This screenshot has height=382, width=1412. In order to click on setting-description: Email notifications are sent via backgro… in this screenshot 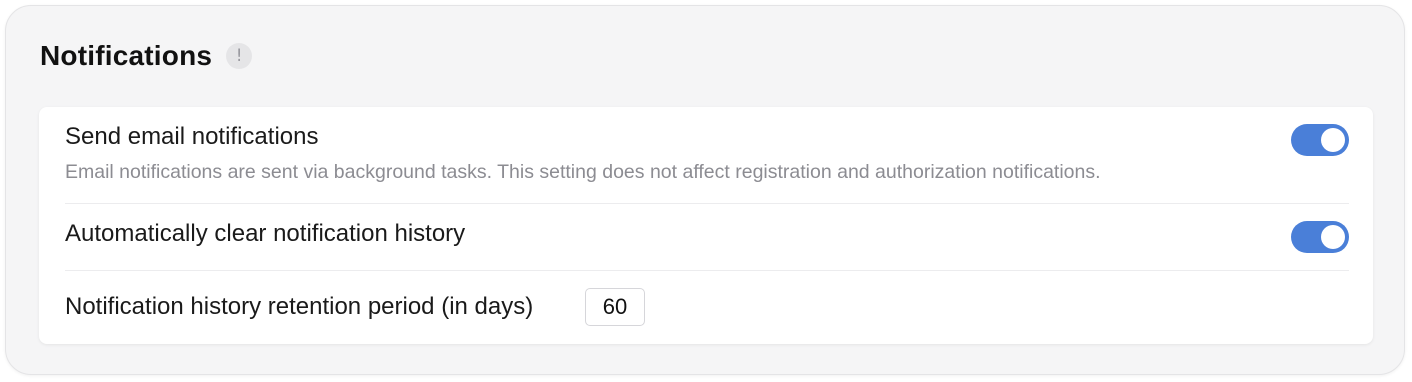, I will do `click(583, 172)`.